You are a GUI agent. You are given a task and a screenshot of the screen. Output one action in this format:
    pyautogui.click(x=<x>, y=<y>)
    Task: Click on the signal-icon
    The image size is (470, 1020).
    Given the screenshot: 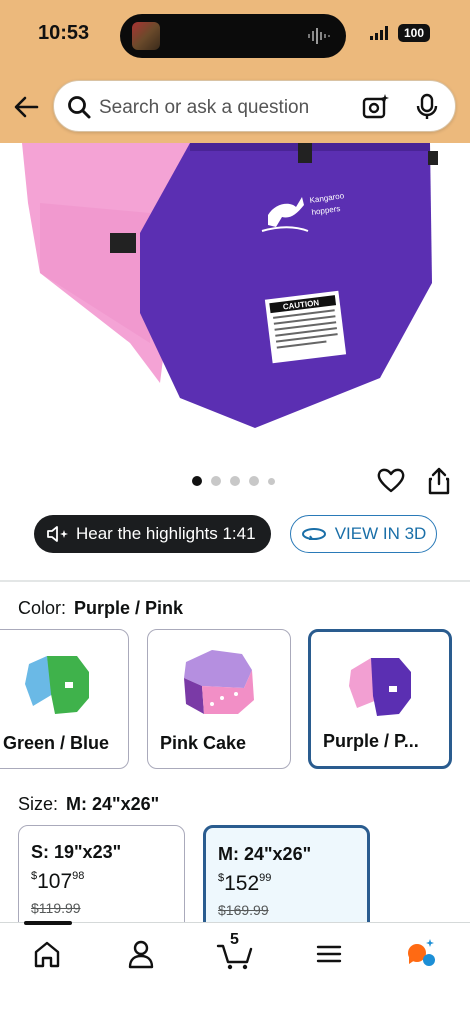 What is the action you would take?
    pyautogui.click(x=379, y=33)
    